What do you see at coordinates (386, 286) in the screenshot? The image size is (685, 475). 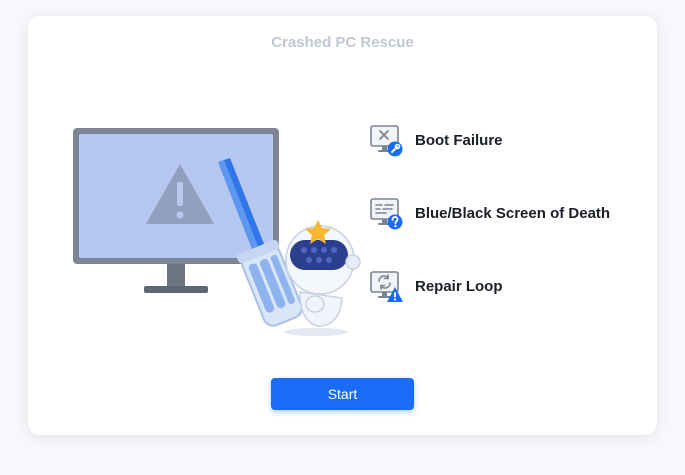 I see `monitor-loop-warning-icon` at bounding box center [386, 286].